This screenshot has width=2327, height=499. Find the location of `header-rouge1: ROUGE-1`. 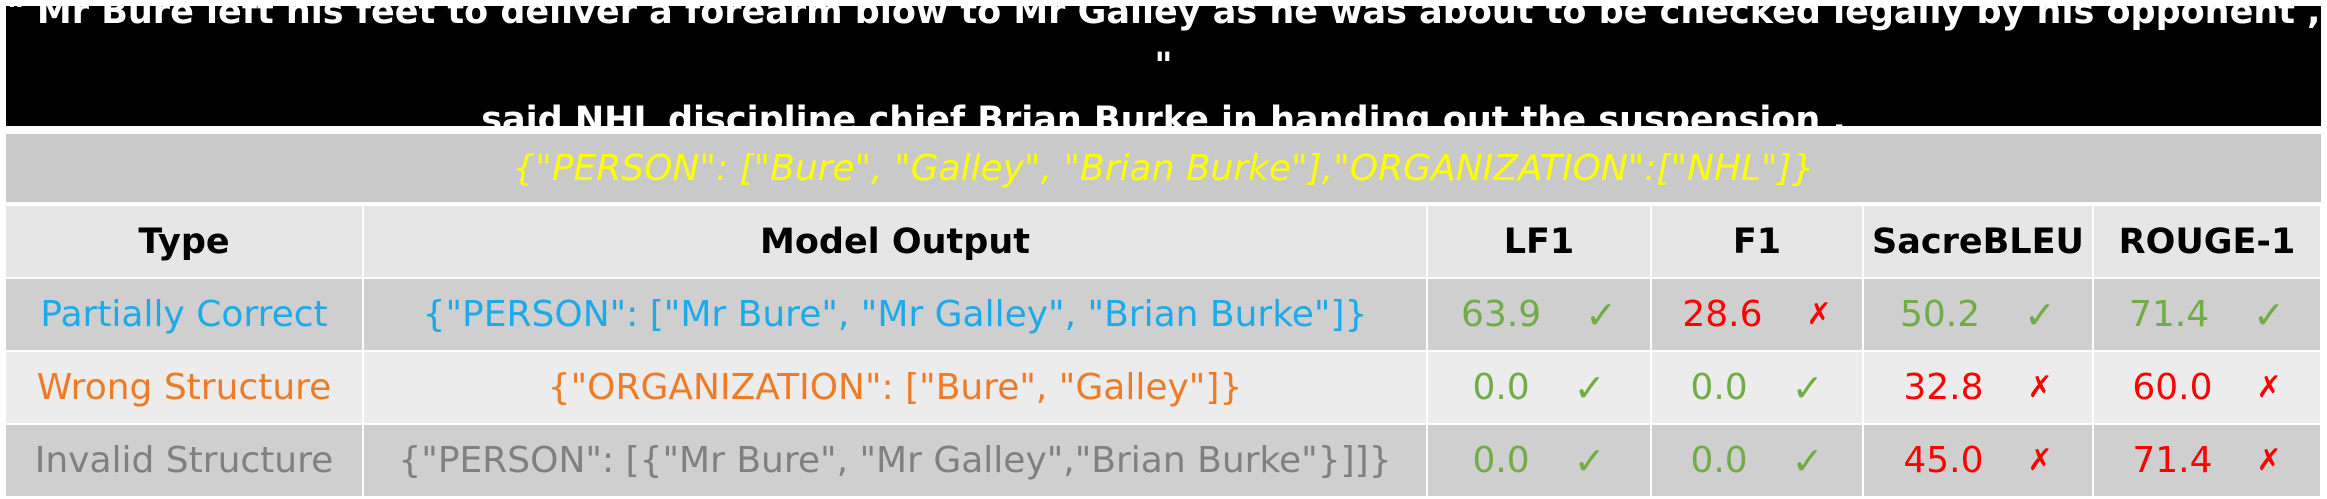

header-rouge1: ROUGE-1 is located at coordinates (2207, 242).